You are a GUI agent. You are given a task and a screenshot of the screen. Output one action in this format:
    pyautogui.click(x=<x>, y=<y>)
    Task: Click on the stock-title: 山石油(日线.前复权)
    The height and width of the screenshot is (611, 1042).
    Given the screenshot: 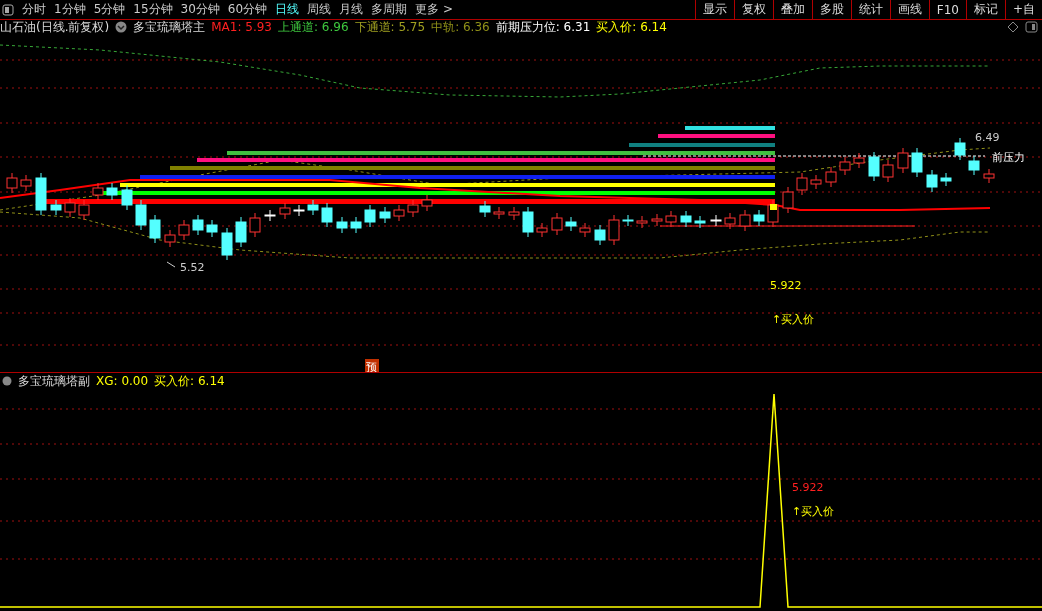 What is the action you would take?
    pyautogui.click(x=55, y=27)
    